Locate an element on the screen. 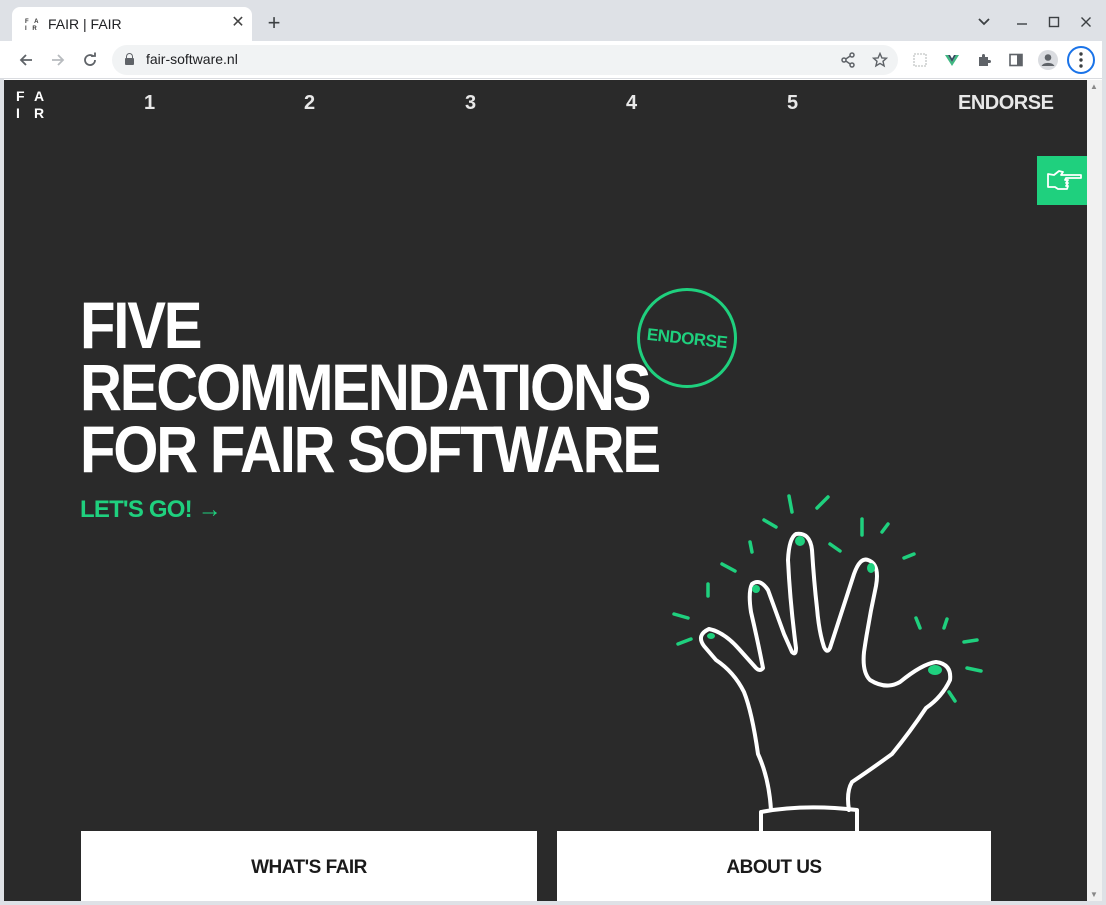 Image resolution: width=1106 pixels, height=905 pixels. endorse-badge-label: ENDORSE is located at coordinates (687, 338).